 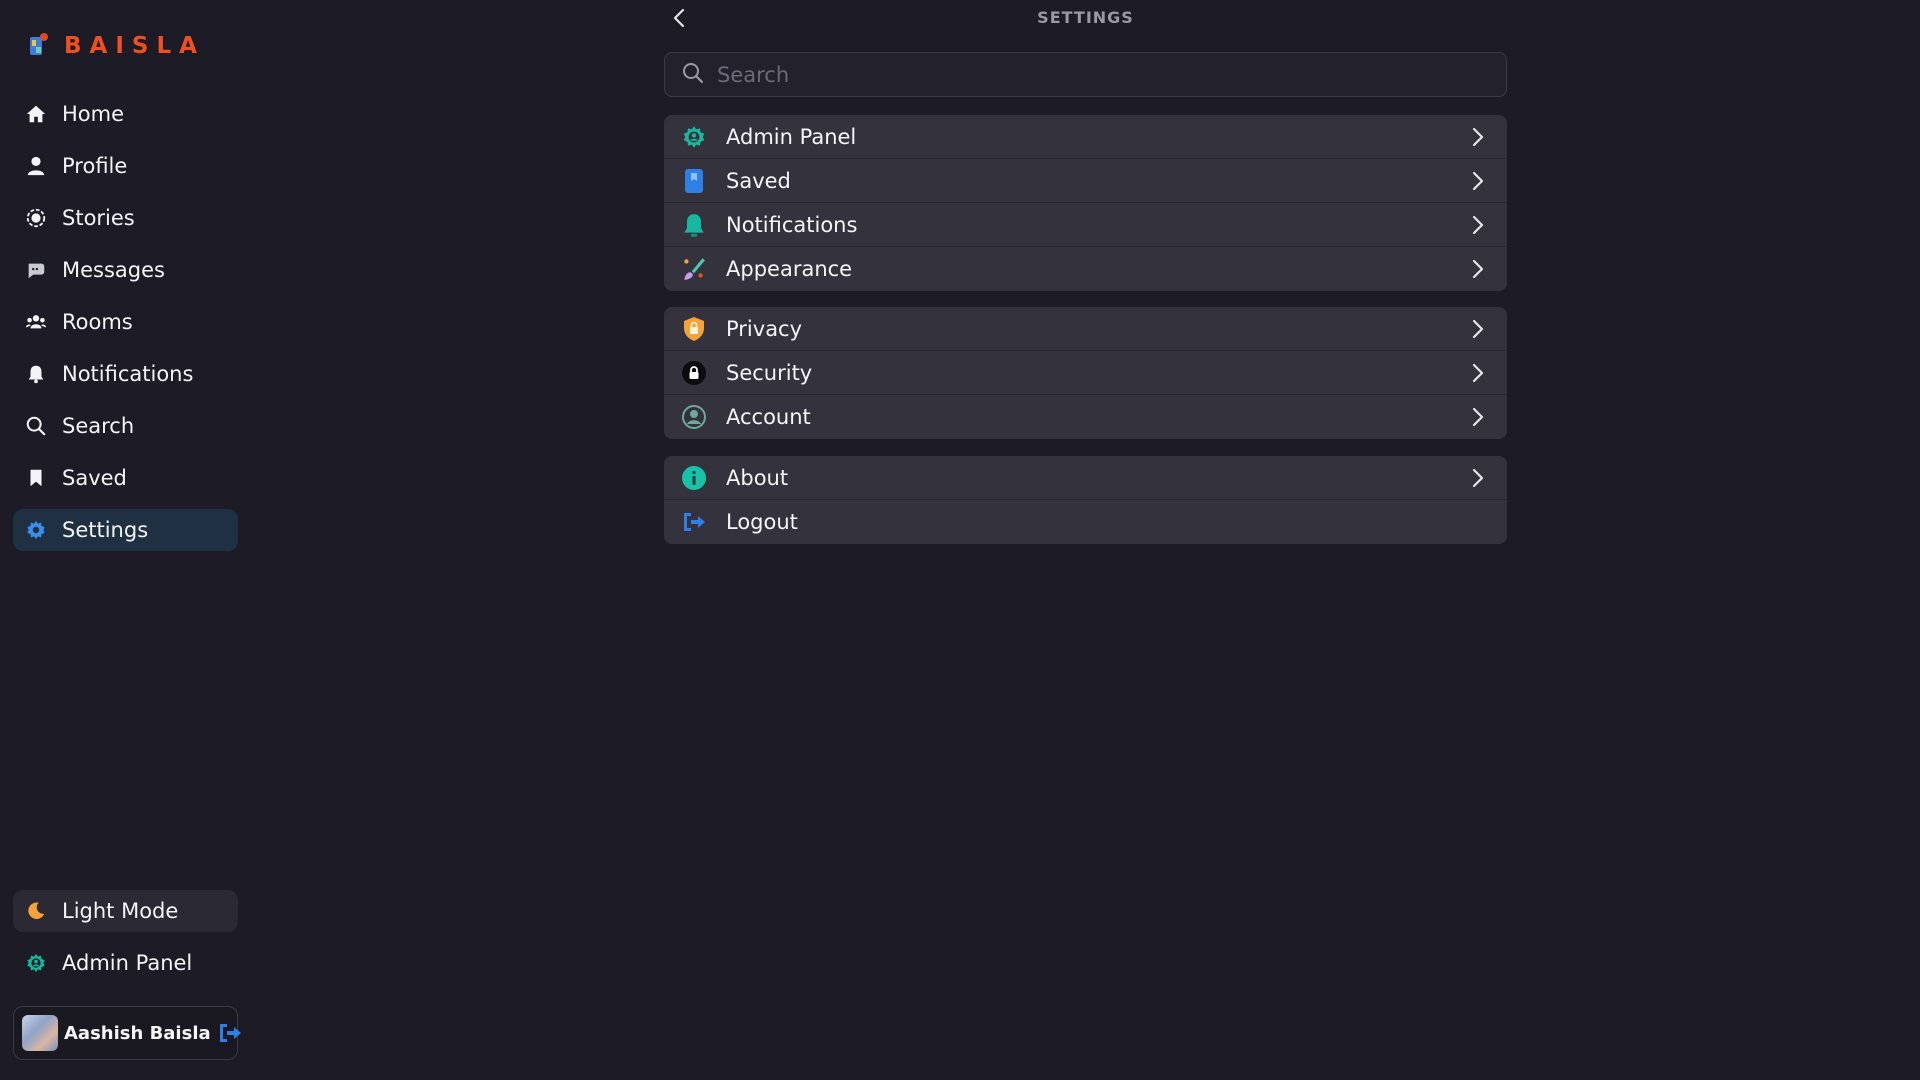 I want to click on brand-name: BAISLA, so click(x=134, y=46).